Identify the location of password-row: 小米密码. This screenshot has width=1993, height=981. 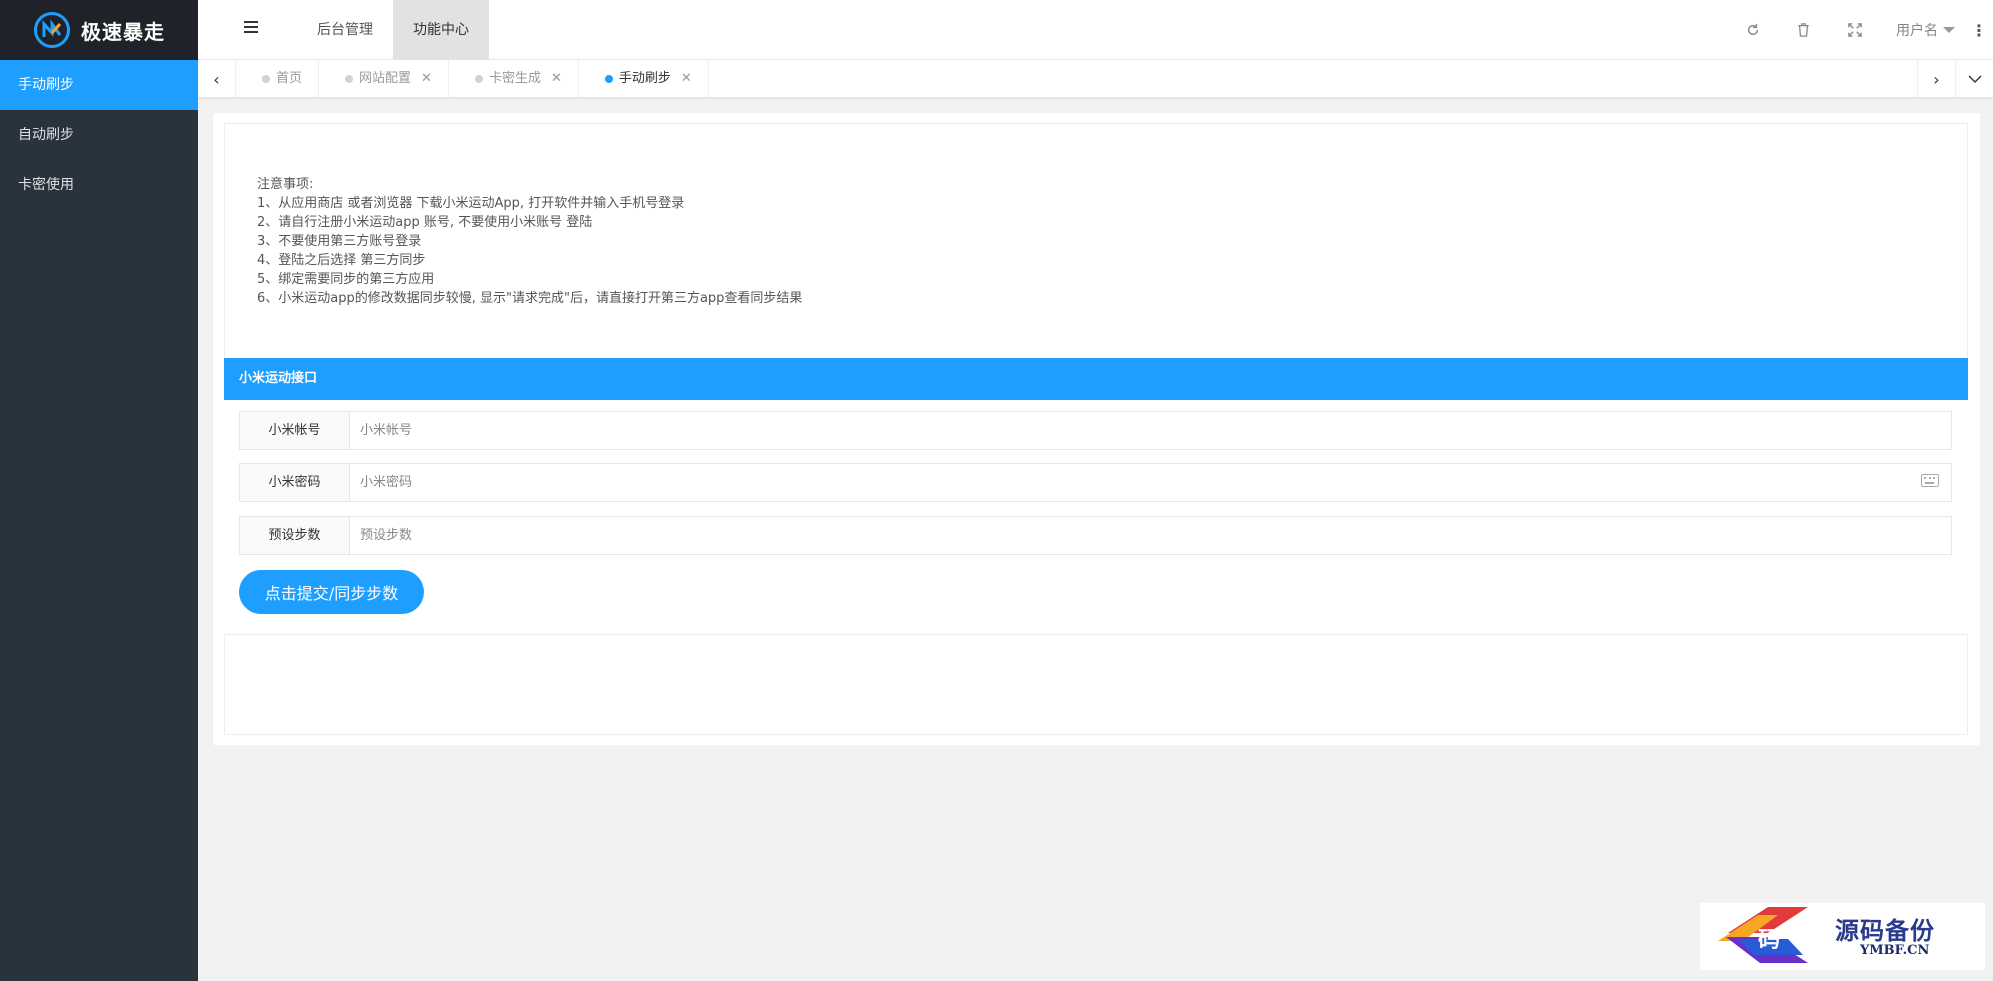
(1095, 482).